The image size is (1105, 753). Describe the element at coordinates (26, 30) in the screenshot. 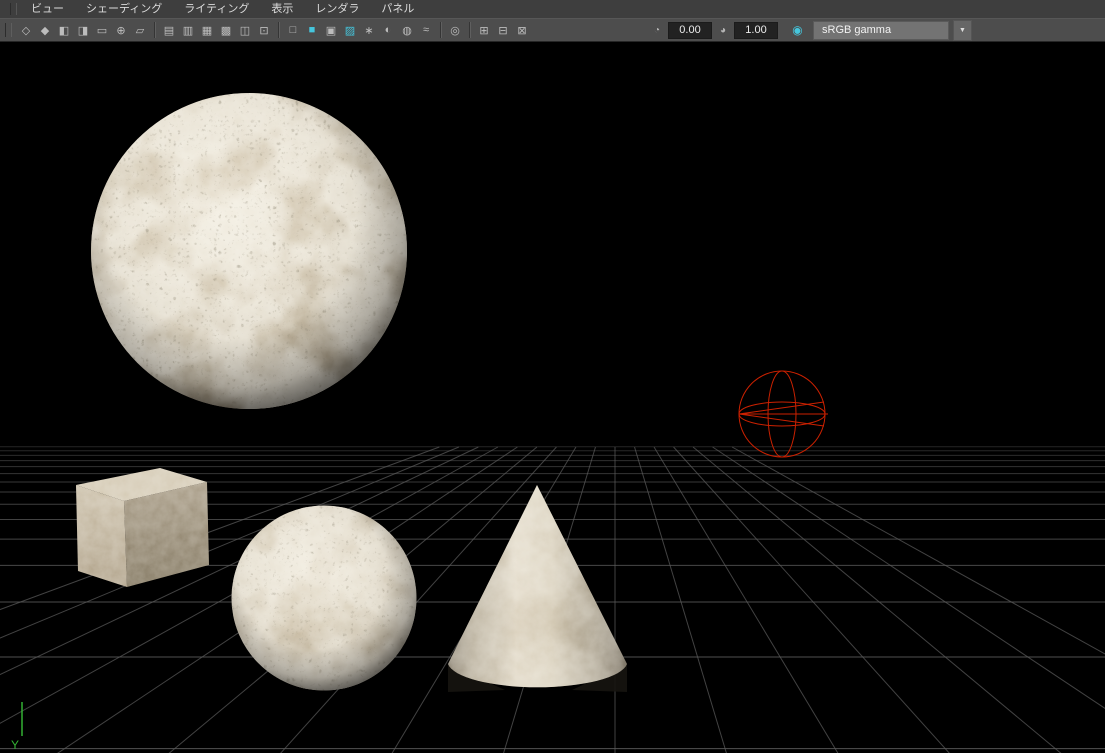

I see `select-camera-icon: ◇` at that location.